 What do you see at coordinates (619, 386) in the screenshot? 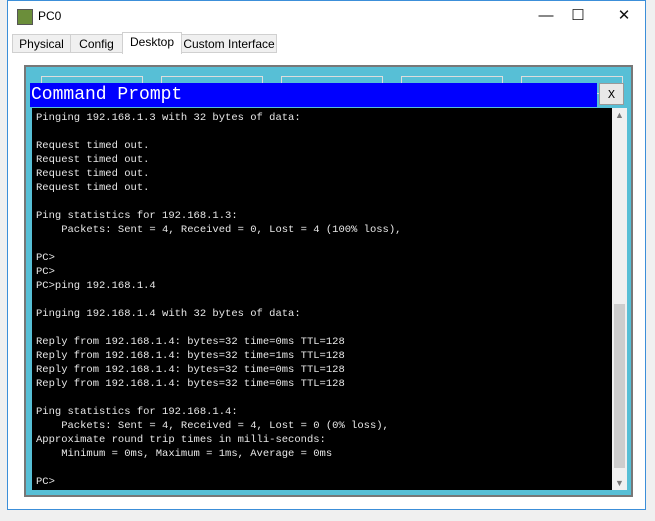
I see `scrollbar-thumb` at bounding box center [619, 386].